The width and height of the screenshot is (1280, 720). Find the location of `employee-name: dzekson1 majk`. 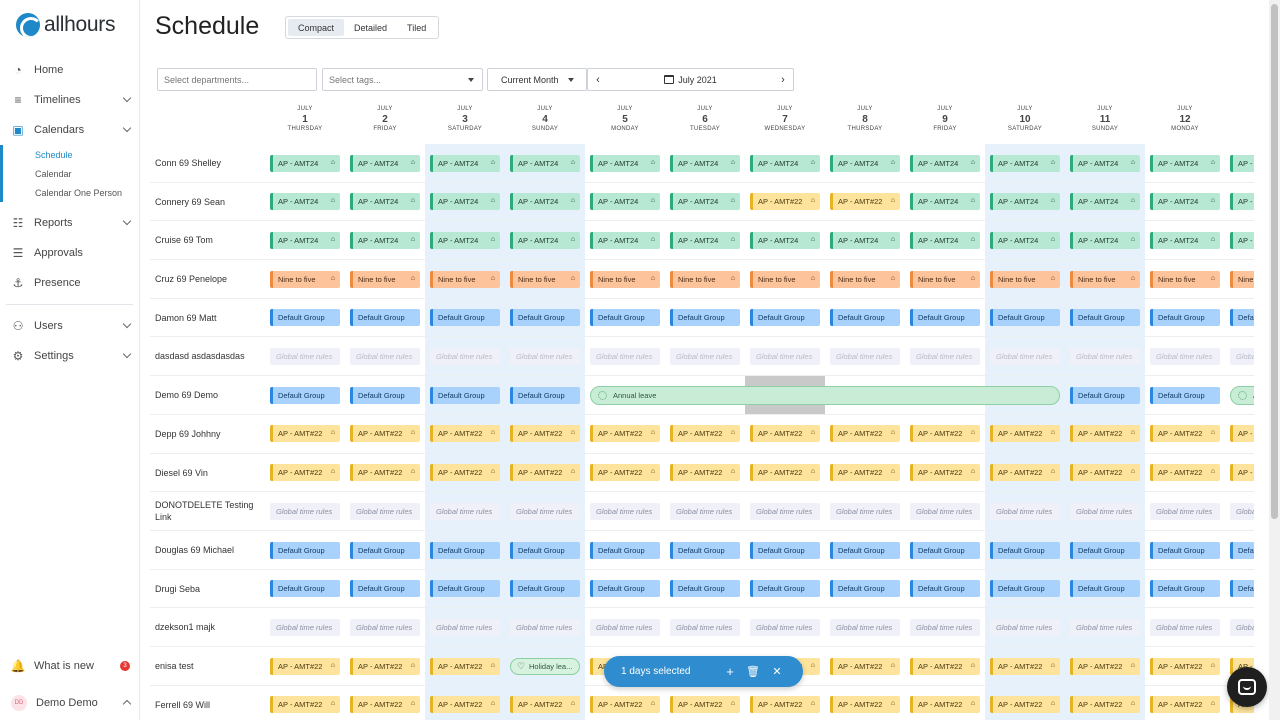

employee-name: dzekson1 majk is located at coordinates (210, 627).